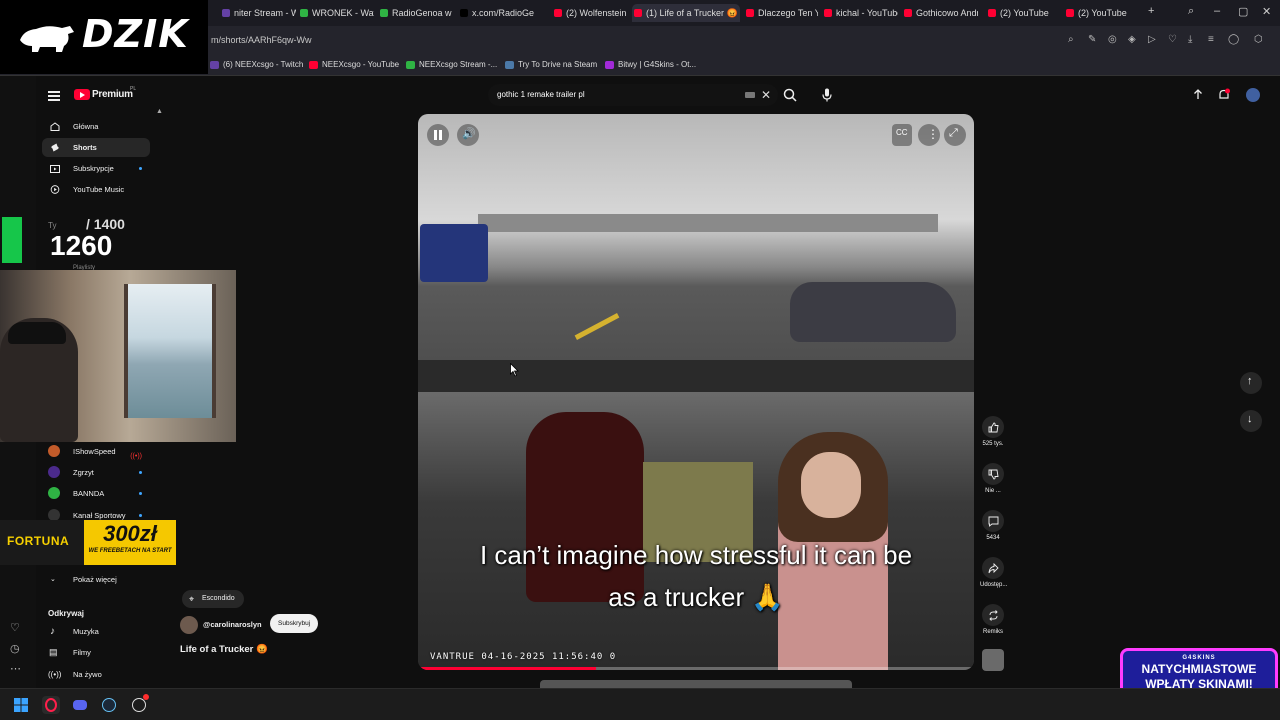 The height and width of the screenshot is (720, 1280). I want to click on like-count: 525 tys., so click(993, 444).